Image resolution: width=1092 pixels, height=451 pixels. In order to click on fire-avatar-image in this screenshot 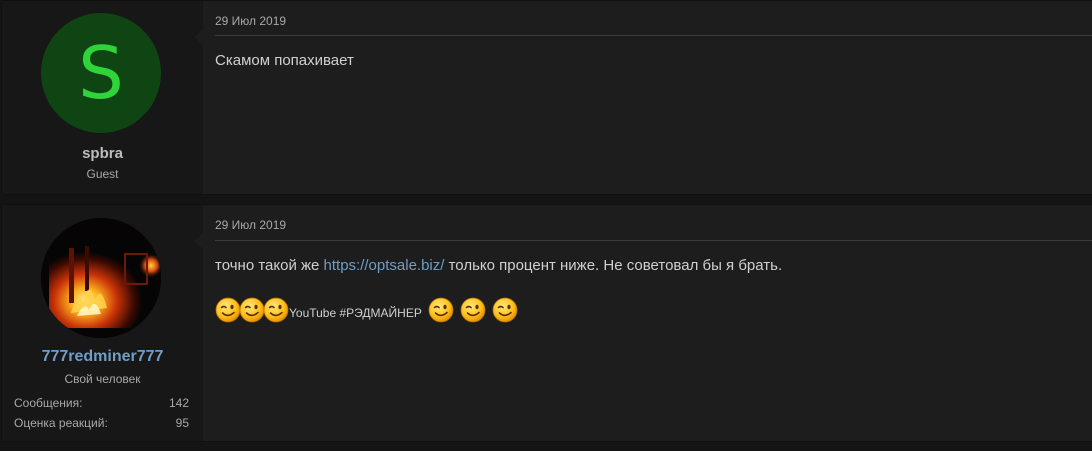, I will do `click(101, 278)`.